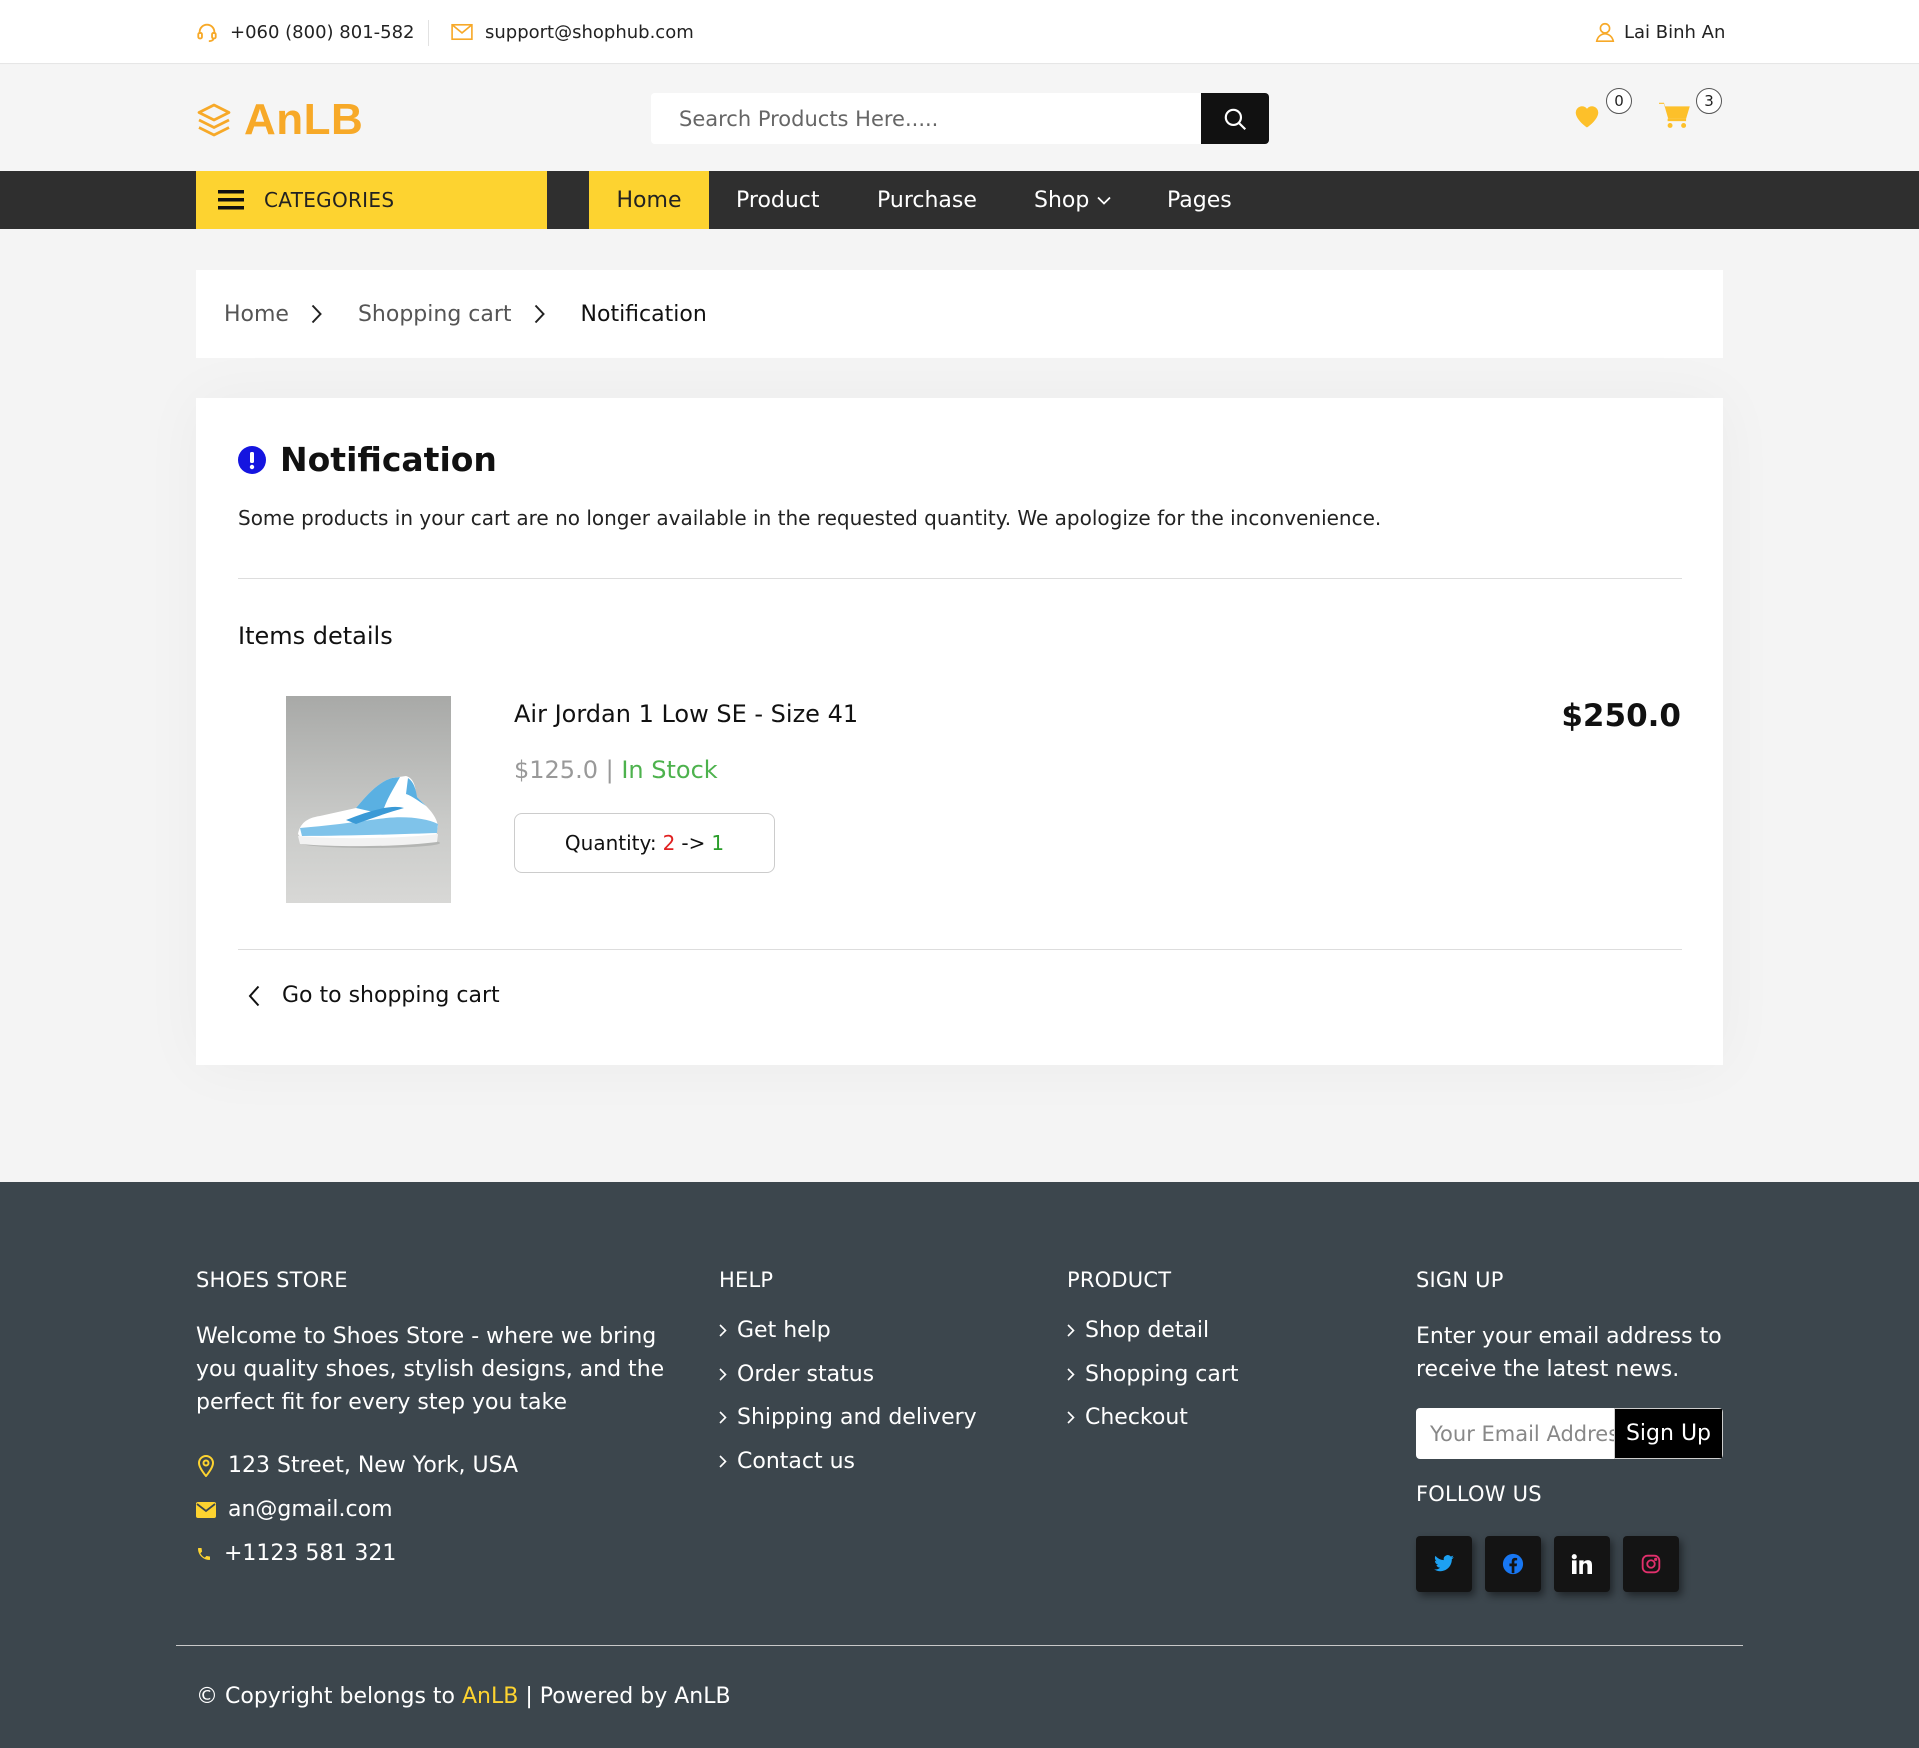 The image size is (1919, 1748). Describe the element at coordinates (214, 120) in the screenshot. I see `layers-icon` at that location.